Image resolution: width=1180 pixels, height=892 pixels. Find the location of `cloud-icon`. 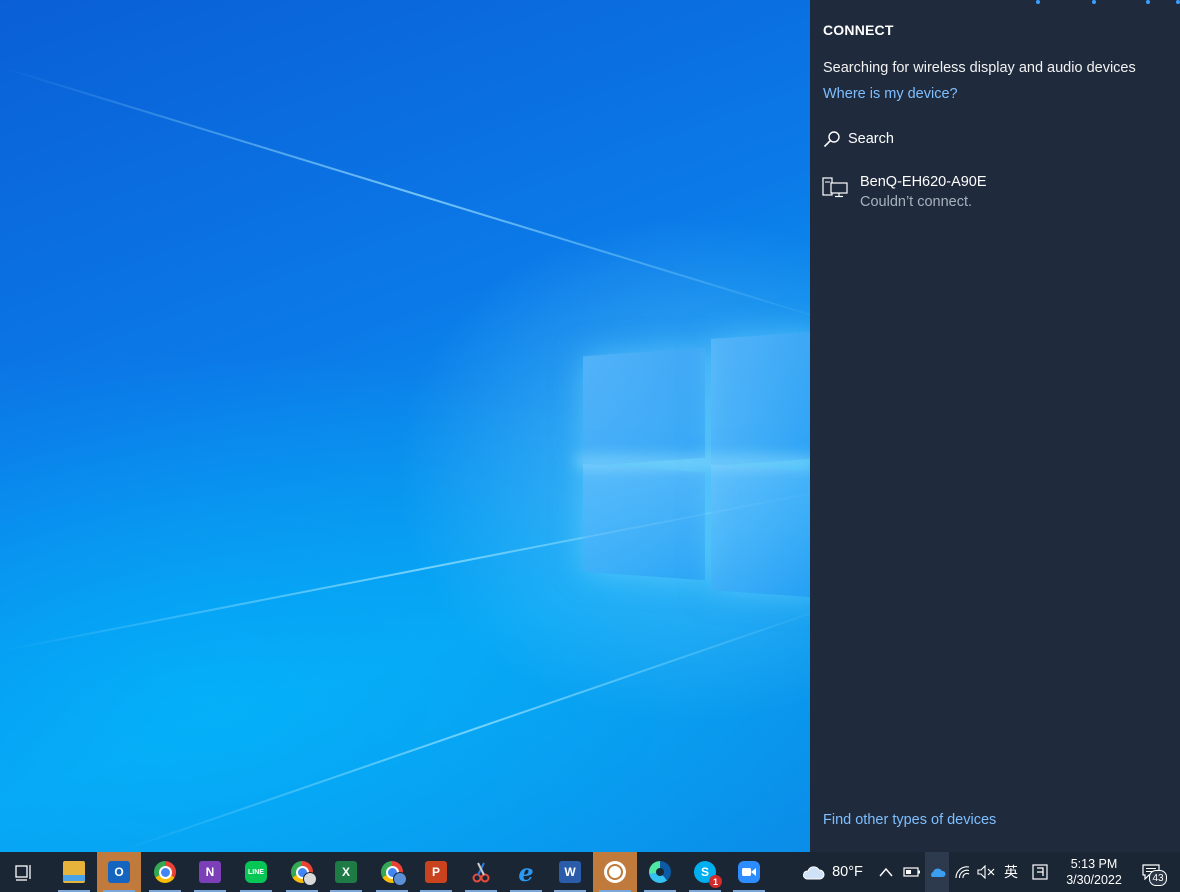

cloud-icon is located at coordinates (814, 873).